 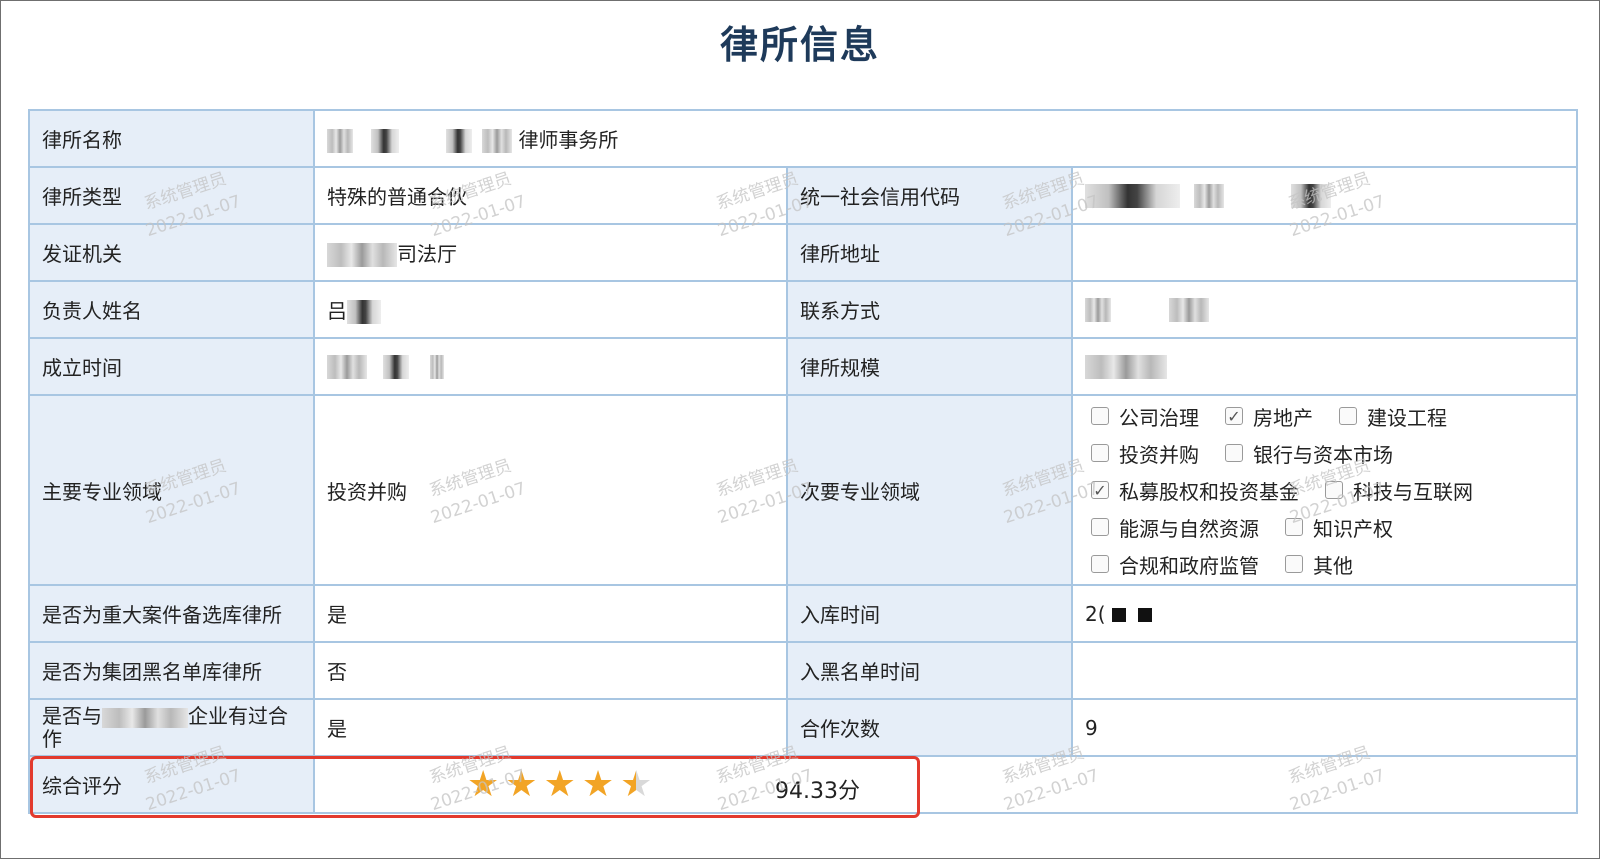 What do you see at coordinates (1324, 252) in the screenshot?
I see `value-address` at bounding box center [1324, 252].